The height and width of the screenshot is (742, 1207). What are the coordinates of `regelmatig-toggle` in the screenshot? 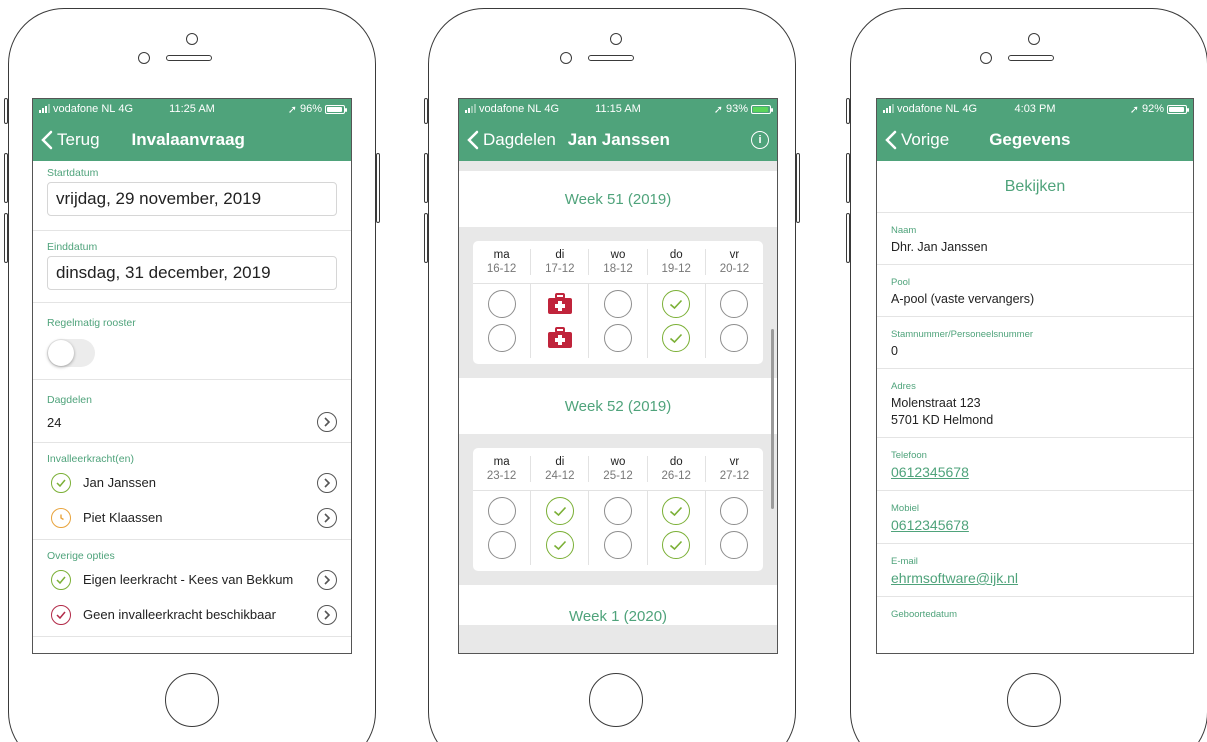 It's located at (71, 353).